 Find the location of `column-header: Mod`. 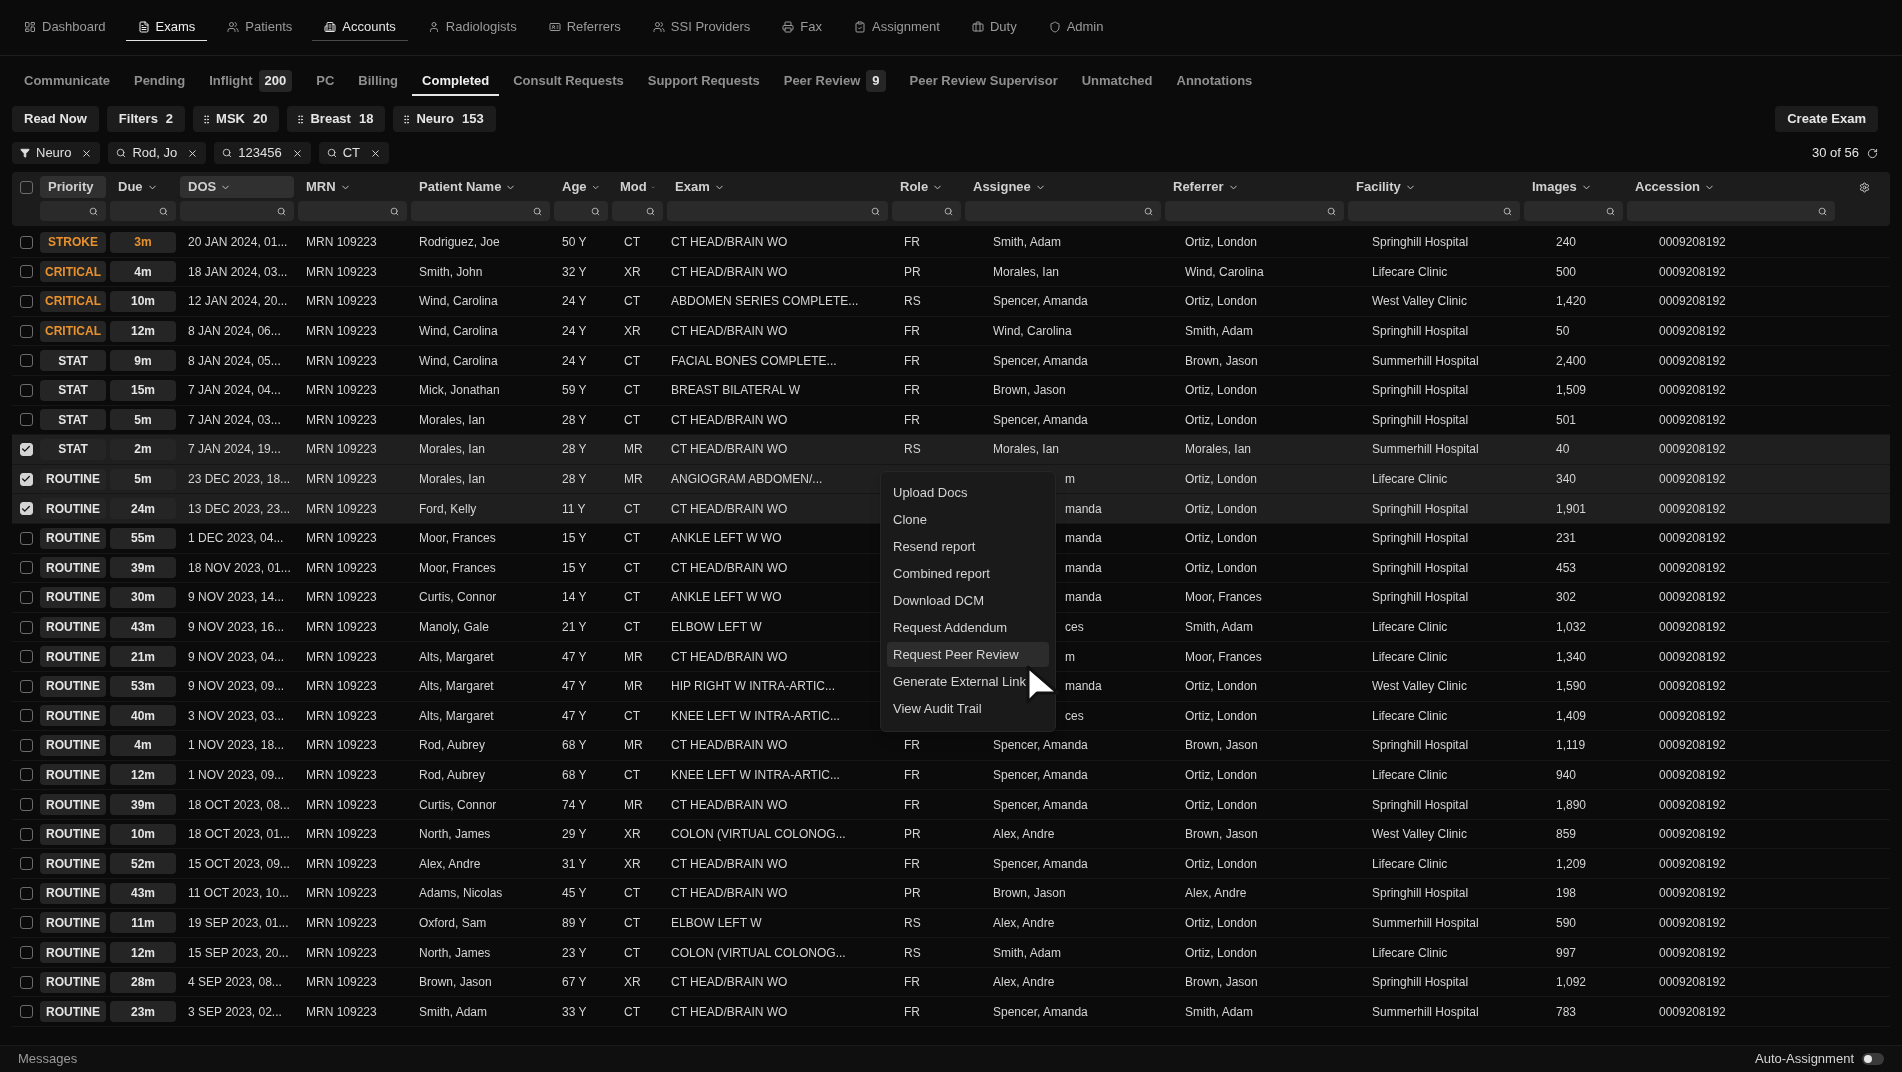

column-header: Mod is located at coordinates (637, 187).